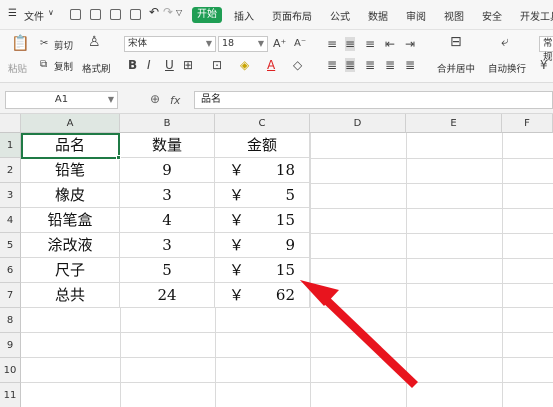 This screenshot has width=553, height=407. Describe the element at coordinates (179, 12) in the screenshot. I see `chevron-down-icon: ▽` at that location.